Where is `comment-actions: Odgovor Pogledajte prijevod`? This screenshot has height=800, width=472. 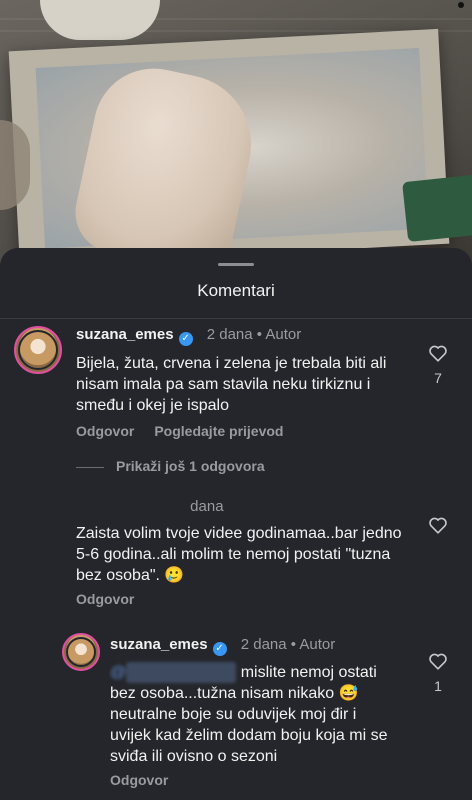 comment-actions: Odgovor Pogledajte prijevod is located at coordinates (189, 431).